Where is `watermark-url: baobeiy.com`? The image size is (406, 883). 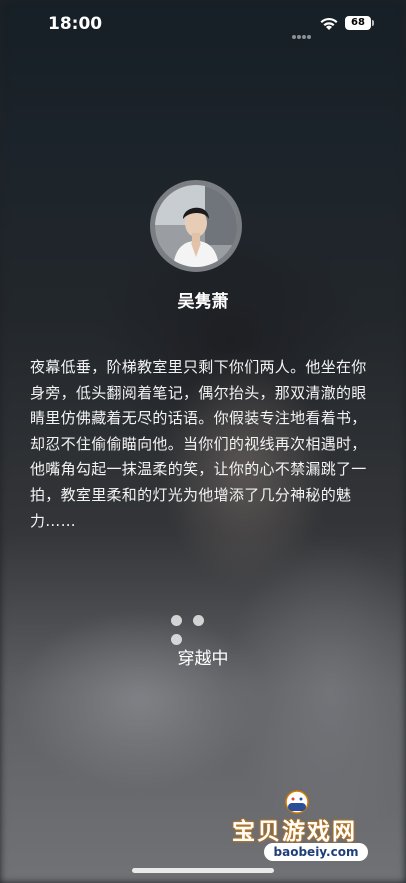 watermark-url: baobeiy.com is located at coordinates (316, 852).